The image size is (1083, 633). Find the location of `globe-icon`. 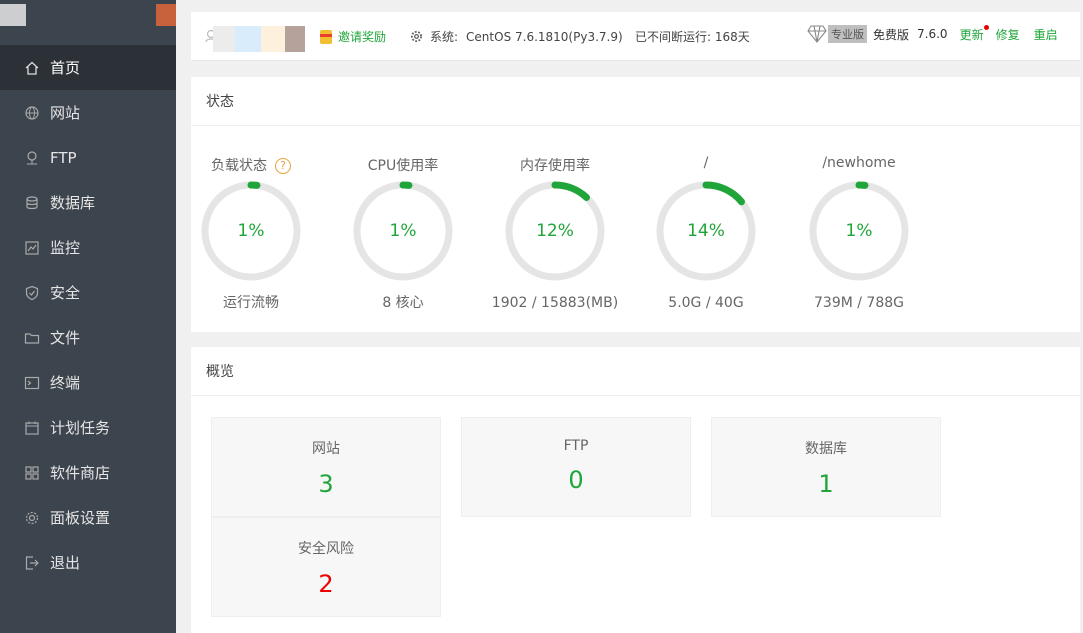

globe-icon is located at coordinates (32, 113).